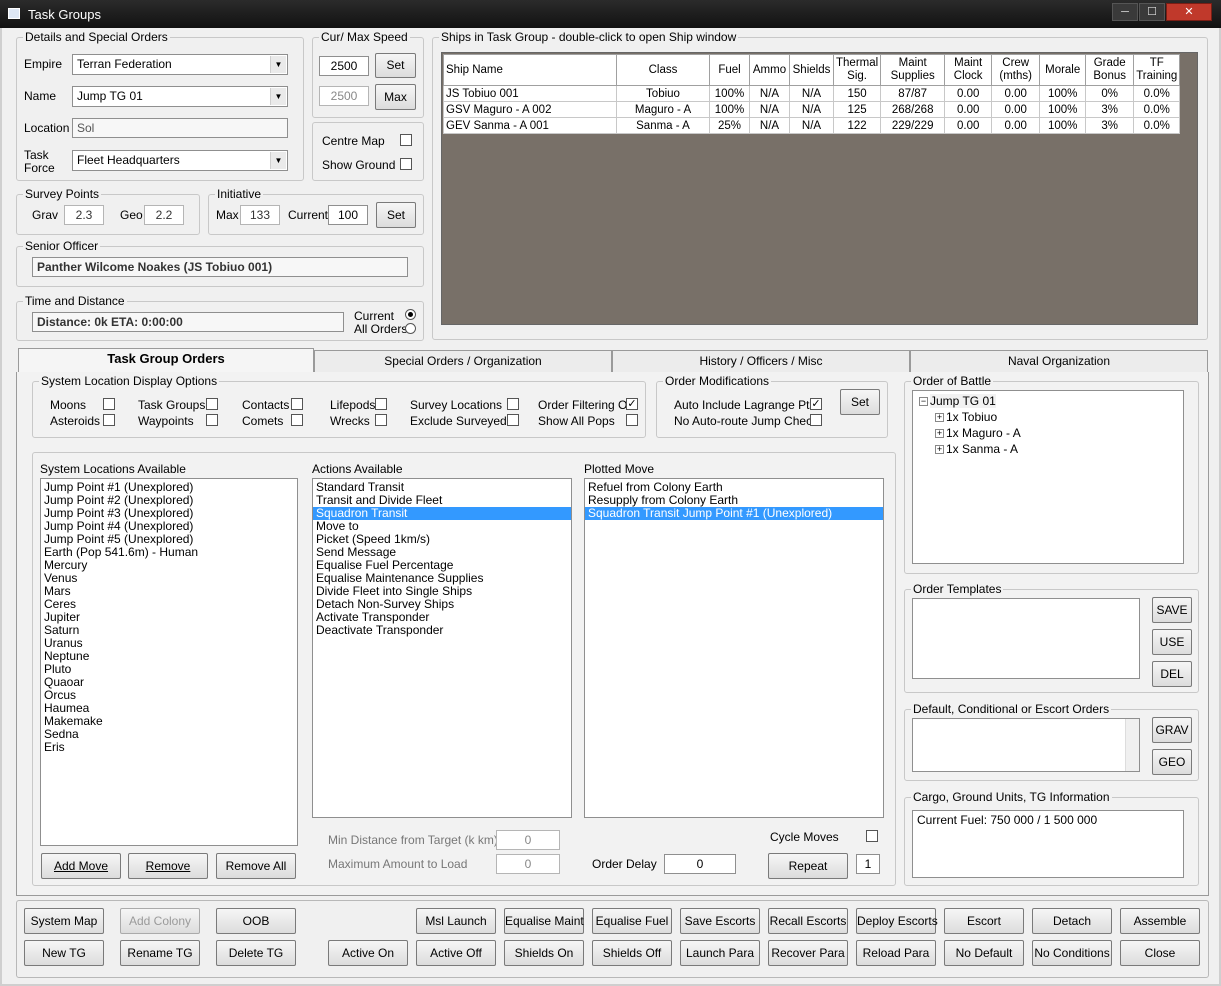 This screenshot has width=1221, height=986. I want to click on tab-history-officers: History / Officers / Misc, so click(761, 361).